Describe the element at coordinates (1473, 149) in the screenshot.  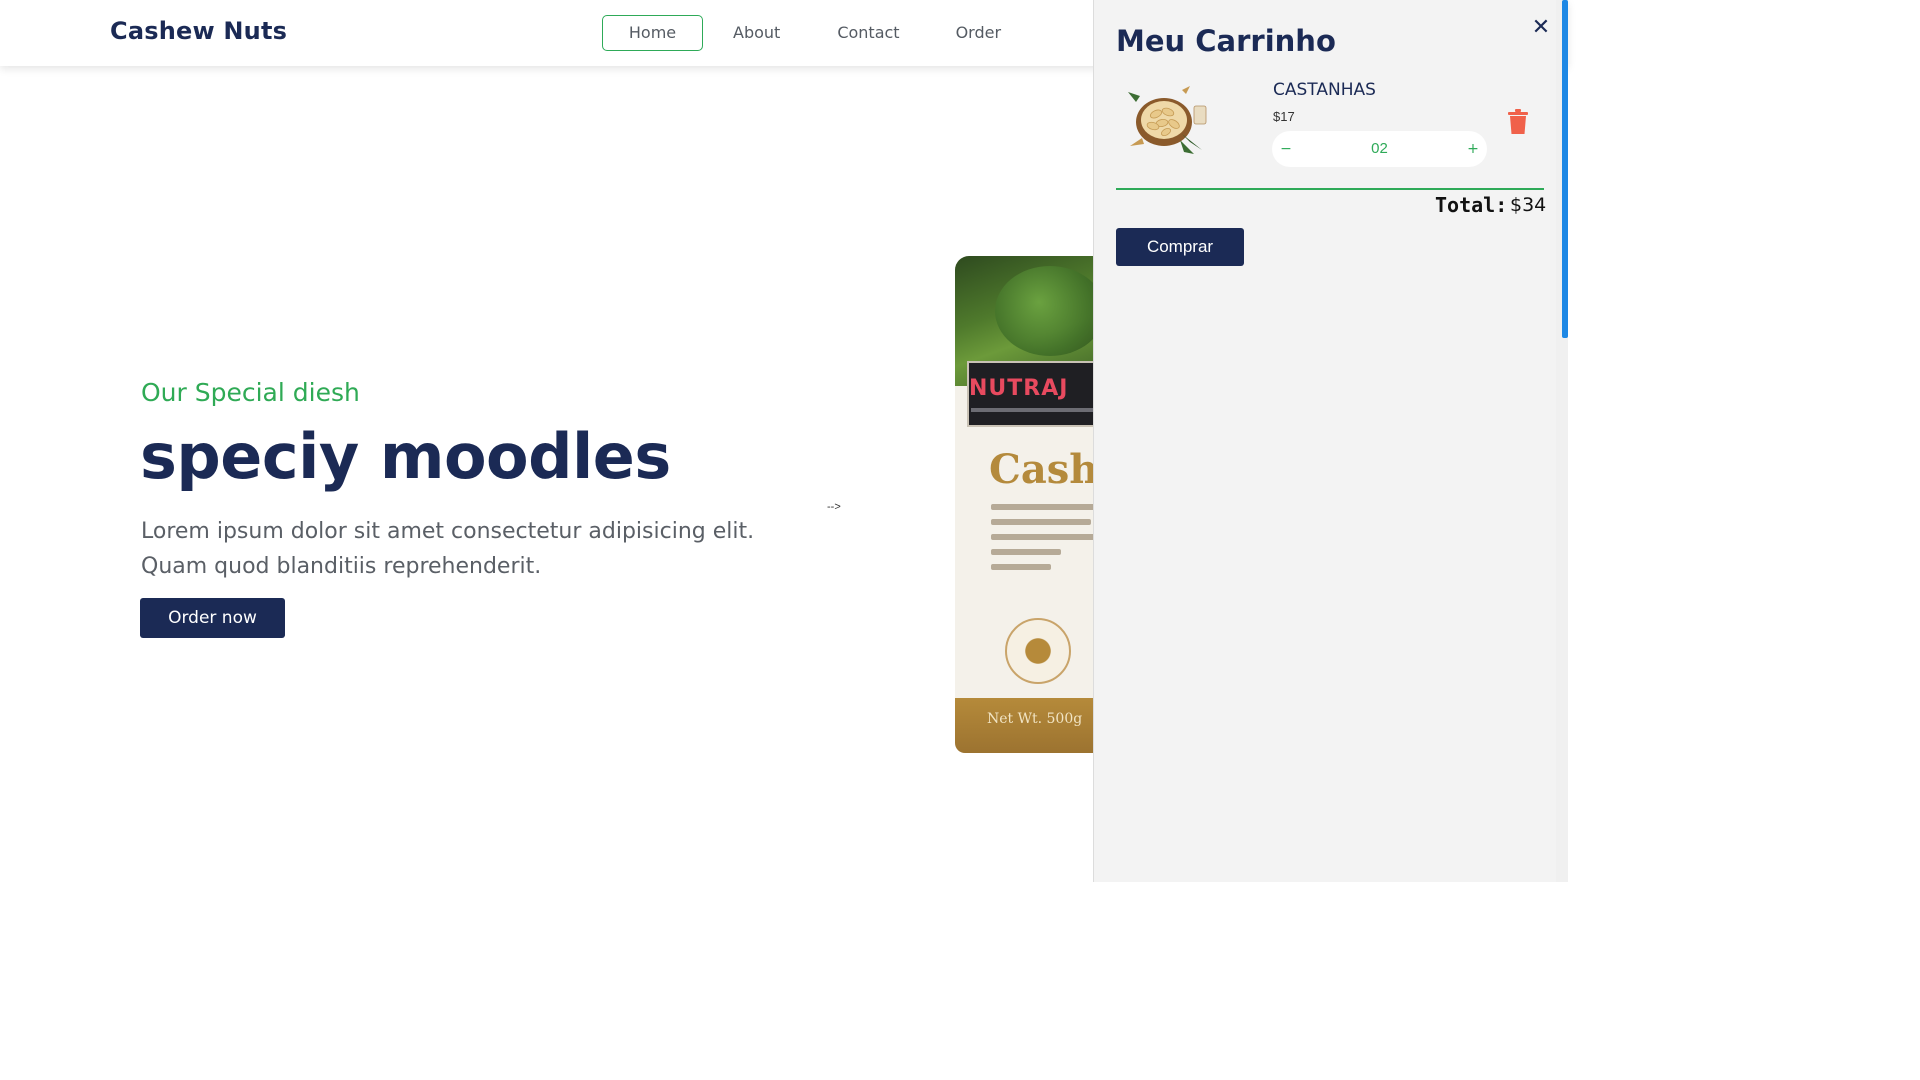
I see `increase-quantity-button: +` at that location.